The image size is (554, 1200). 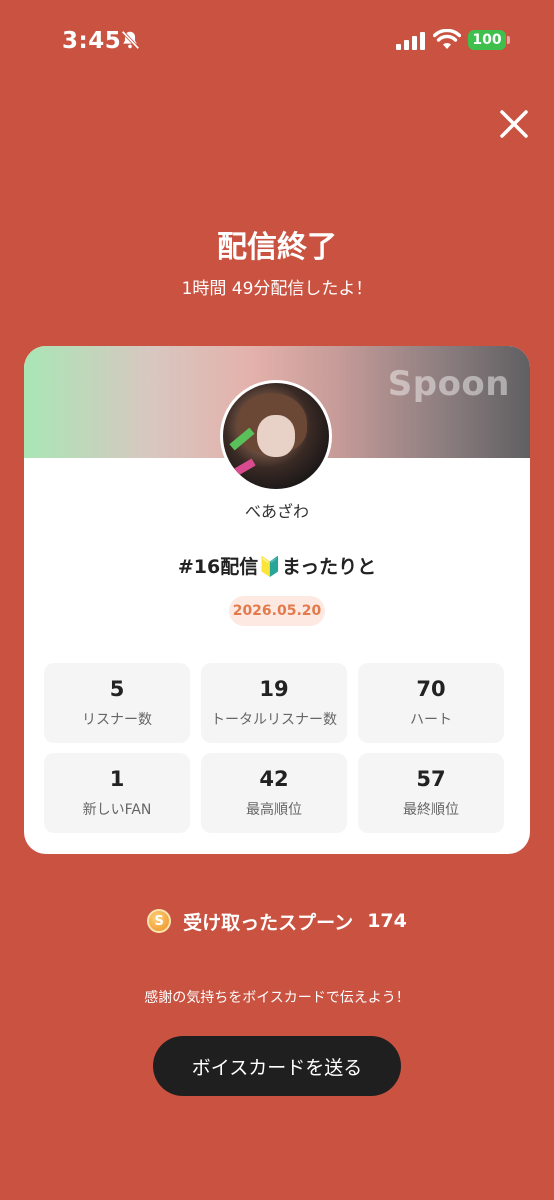 What do you see at coordinates (277, 1066) in the screenshot?
I see `send-voice-card-button: ボイスカードを送る` at bounding box center [277, 1066].